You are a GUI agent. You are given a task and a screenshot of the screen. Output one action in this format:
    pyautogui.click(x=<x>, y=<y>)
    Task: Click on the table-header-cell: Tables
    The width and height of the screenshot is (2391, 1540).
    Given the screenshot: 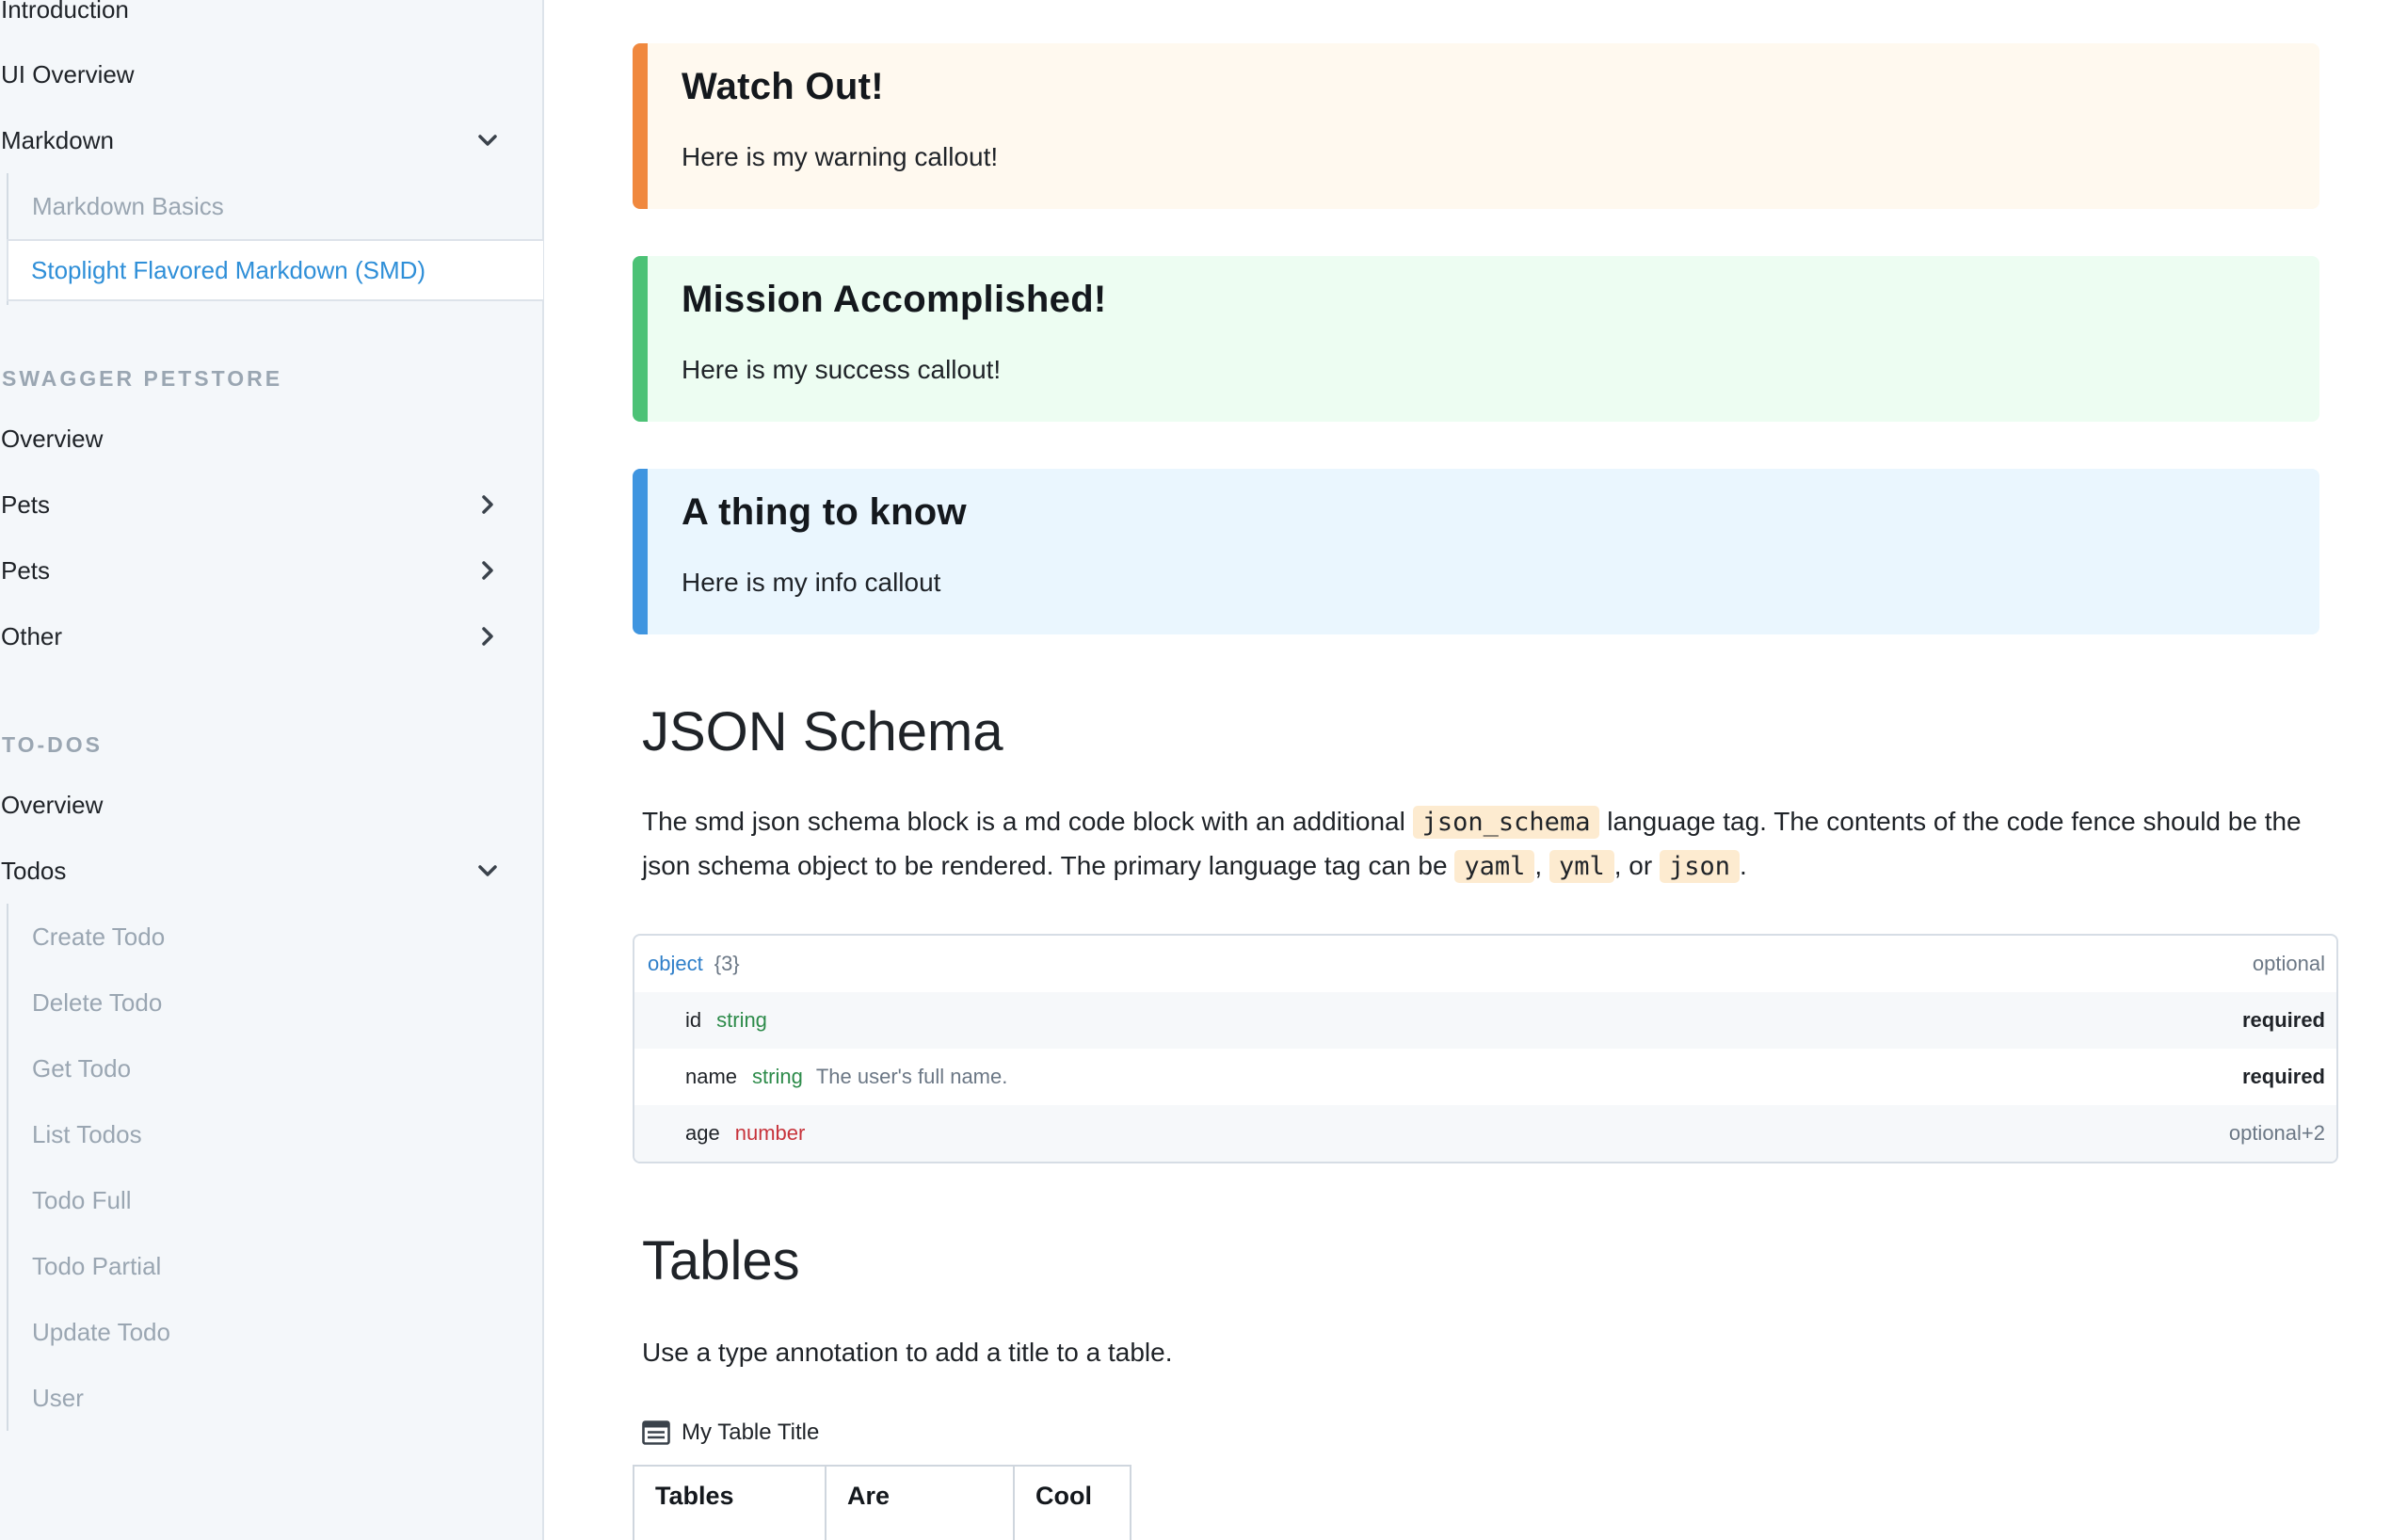 What is the action you would take?
    pyautogui.click(x=730, y=1503)
    